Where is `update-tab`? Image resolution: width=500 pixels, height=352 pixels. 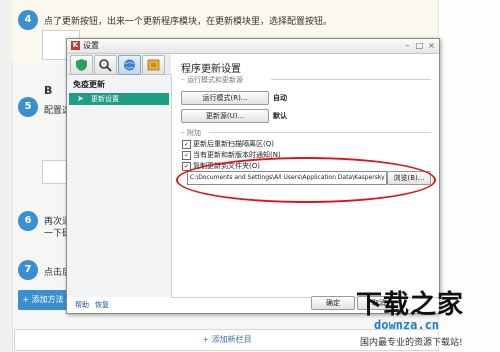 update-tab is located at coordinates (129, 65).